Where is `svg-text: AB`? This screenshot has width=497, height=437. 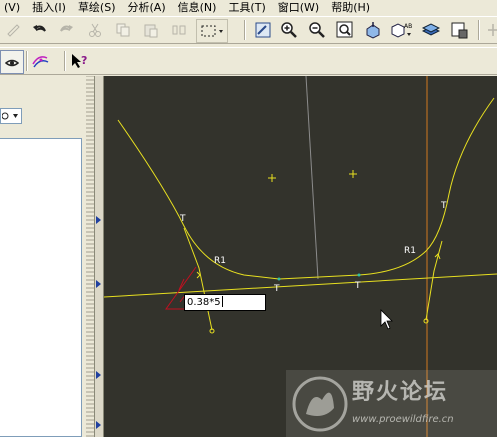 svg-text: AB is located at coordinates (408, 26).